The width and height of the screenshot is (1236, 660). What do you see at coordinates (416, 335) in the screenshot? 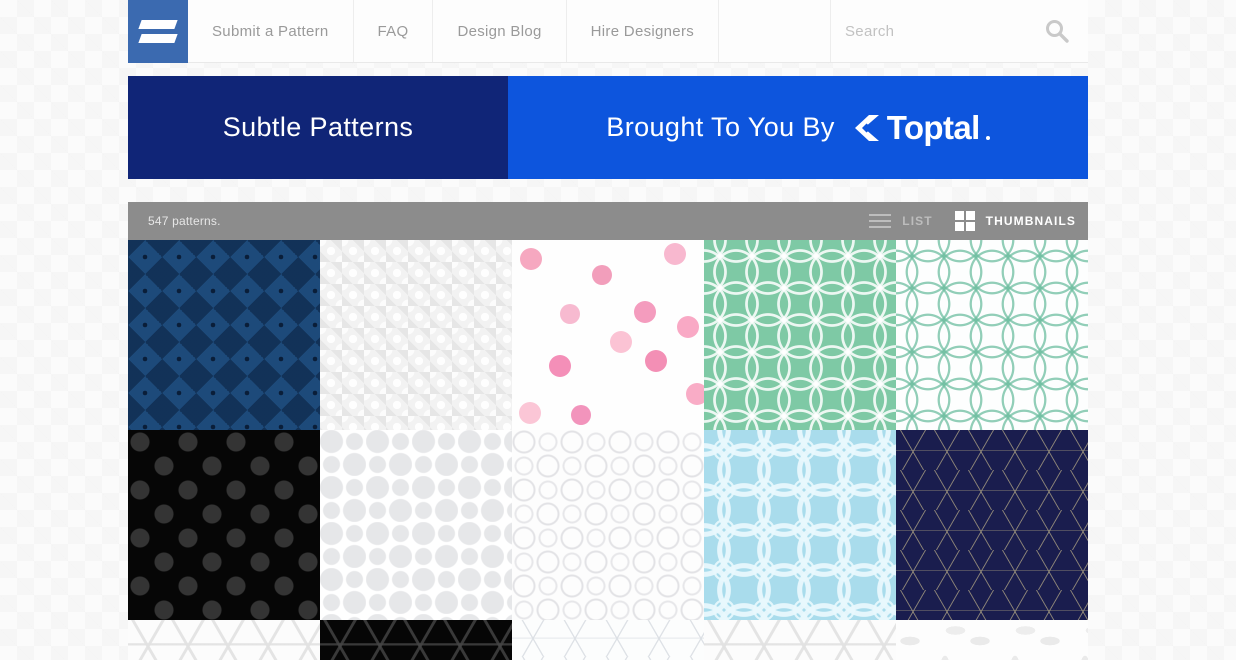
I see `pattern-tile-light-gray-damask` at bounding box center [416, 335].